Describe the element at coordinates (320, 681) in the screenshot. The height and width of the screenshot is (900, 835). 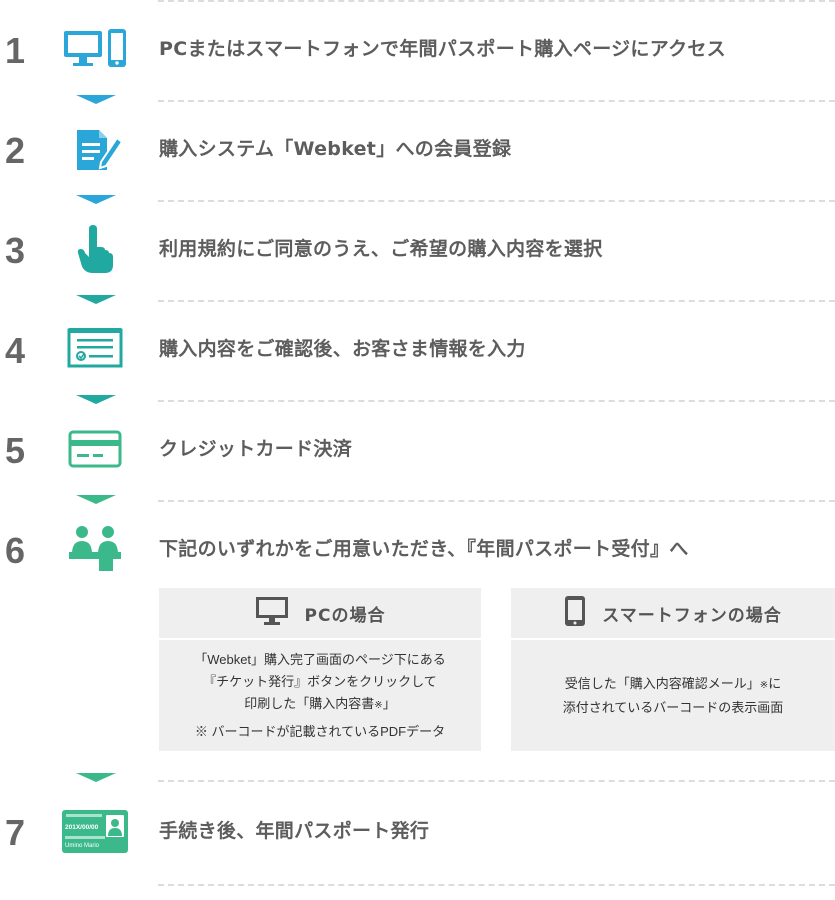
I see `pc-option-line: 『チケット発行』ボタンをクリックして` at that location.